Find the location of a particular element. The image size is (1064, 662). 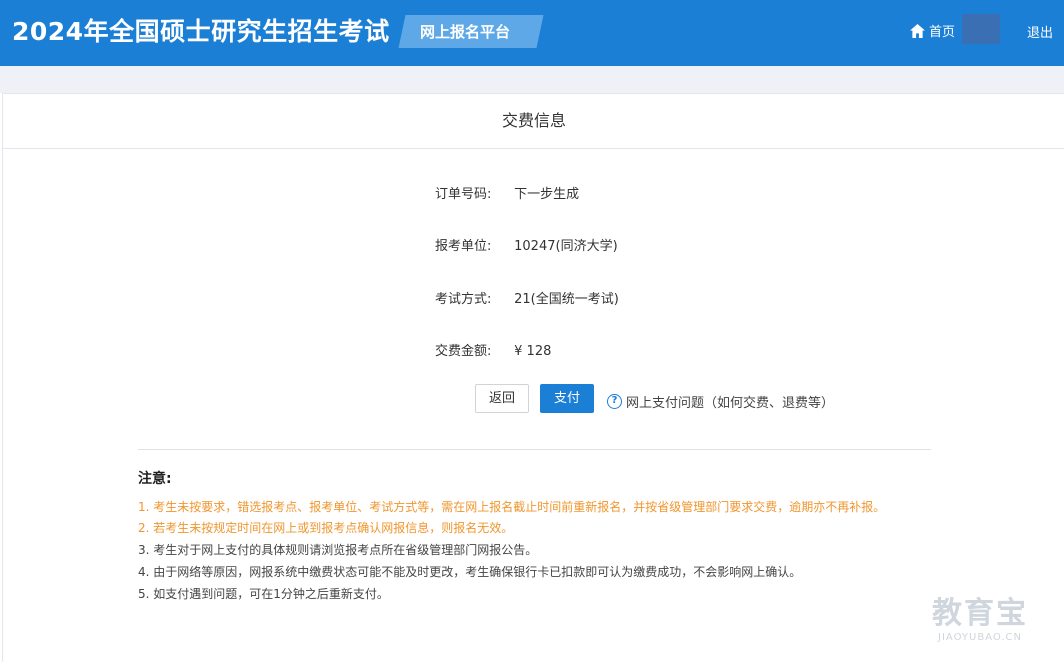

unit-value: 10247(同济大学) is located at coordinates (566, 246).